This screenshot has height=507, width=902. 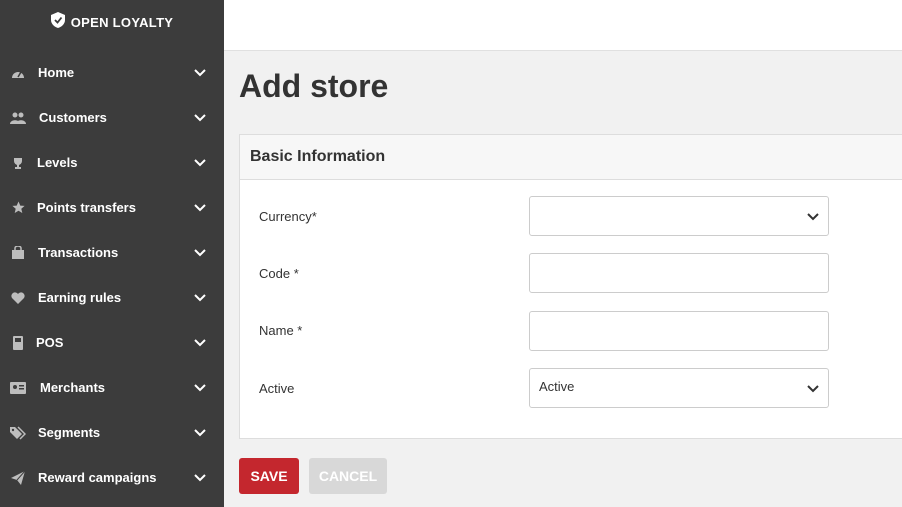 What do you see at coordinates (112, 72) in the screenshot?
I see `sidebar-item-home: Home` at bounding box center [112, 72].